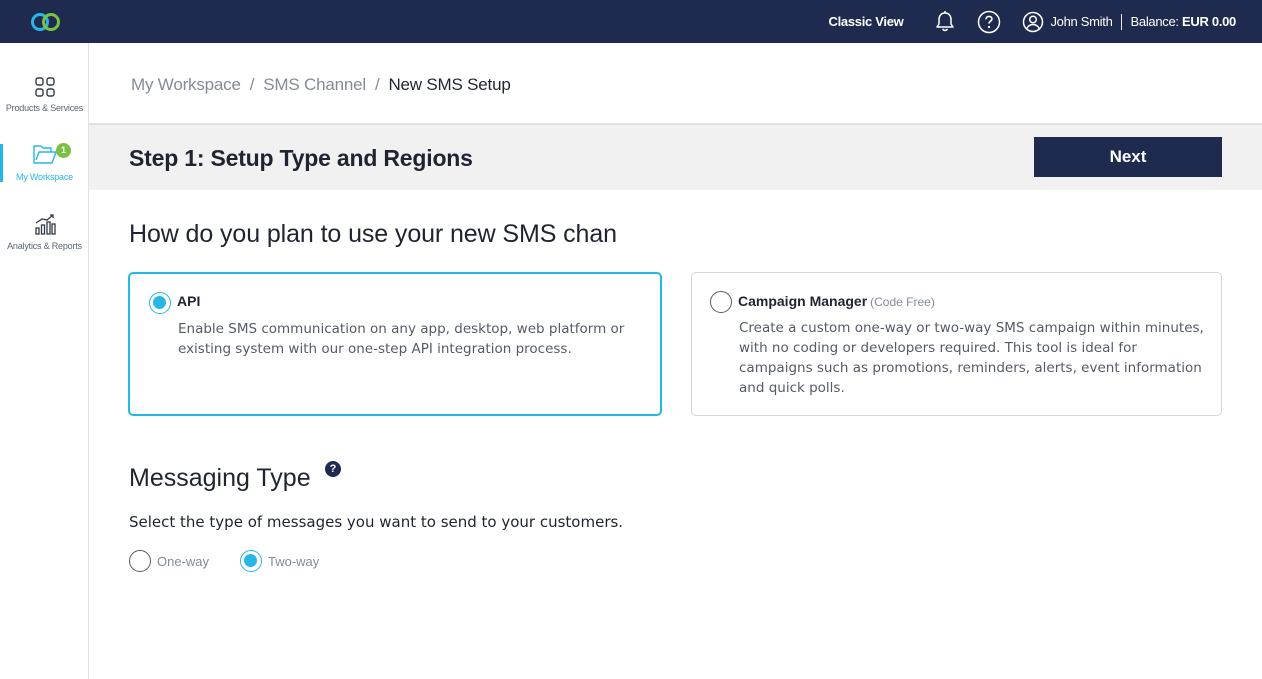 The height and width of the screenshot is (679, 1262). What do you see at coordinates (945, 22) in the screenshot?
I see `bell-icon` at bounding box center [945, 22].